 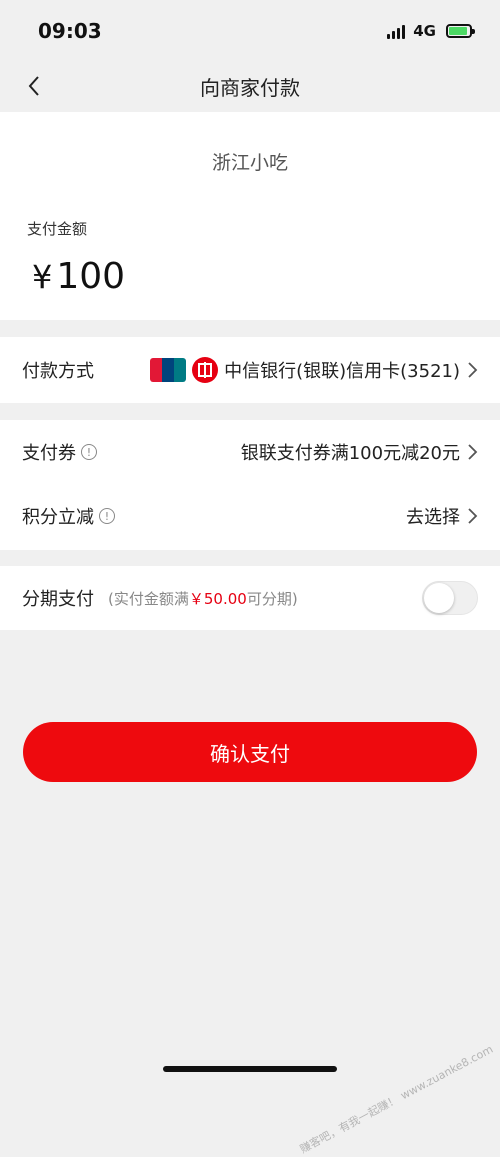 What do you see at coordinates (49, 453) in the screenshot?
I see `coupon-label: 支付券` at bounding box center [49, 453].